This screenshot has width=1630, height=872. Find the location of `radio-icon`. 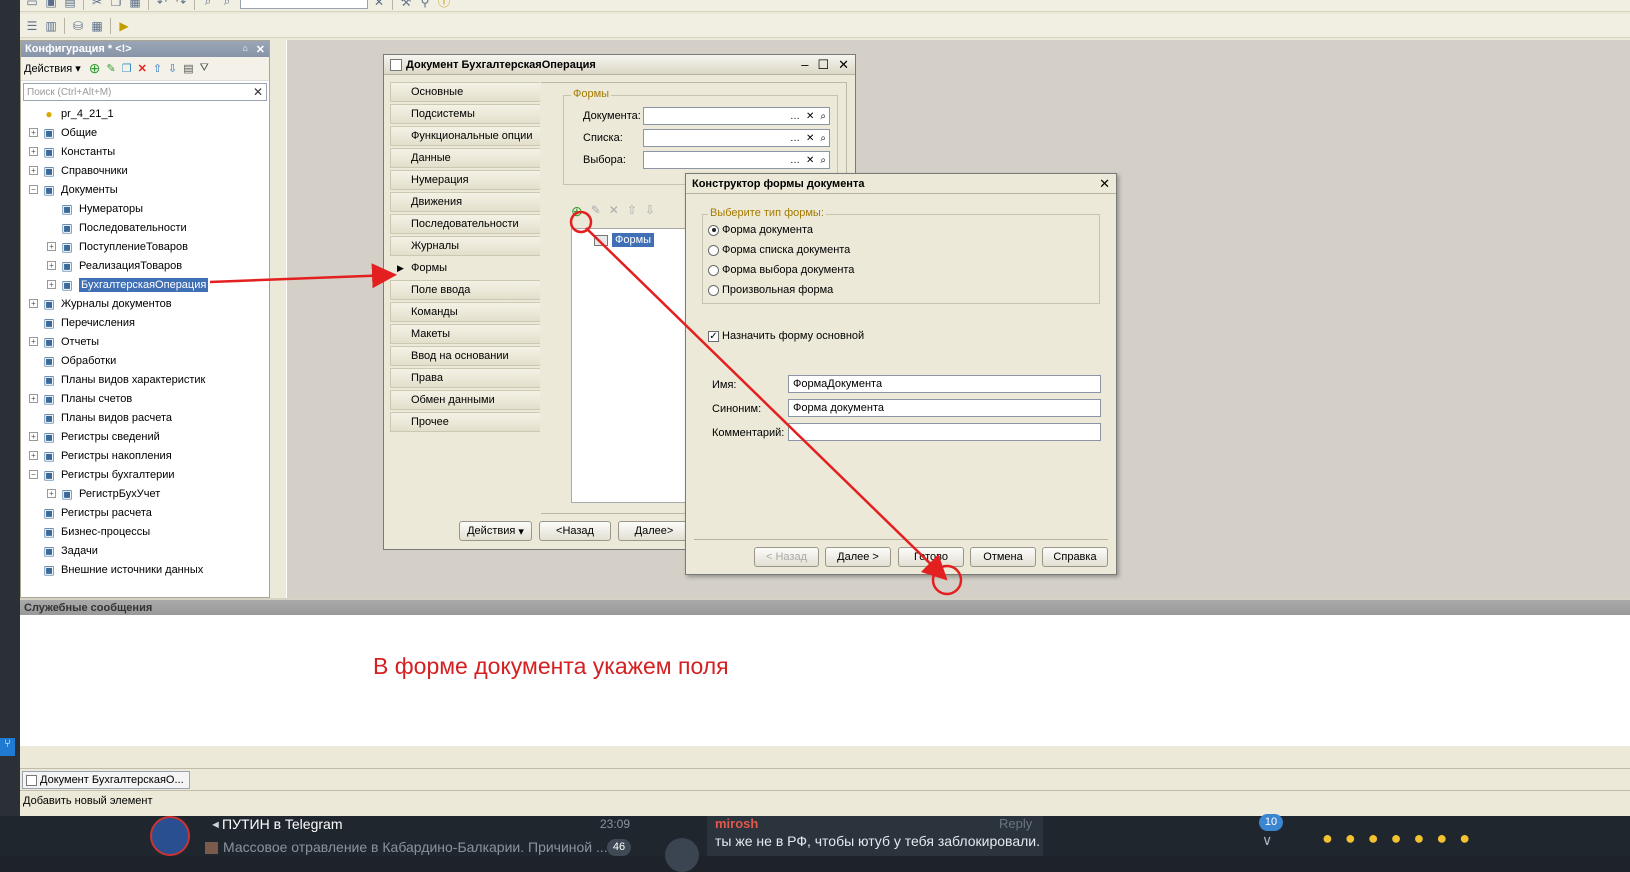

radio-icon is located at coordinates (713, 250).